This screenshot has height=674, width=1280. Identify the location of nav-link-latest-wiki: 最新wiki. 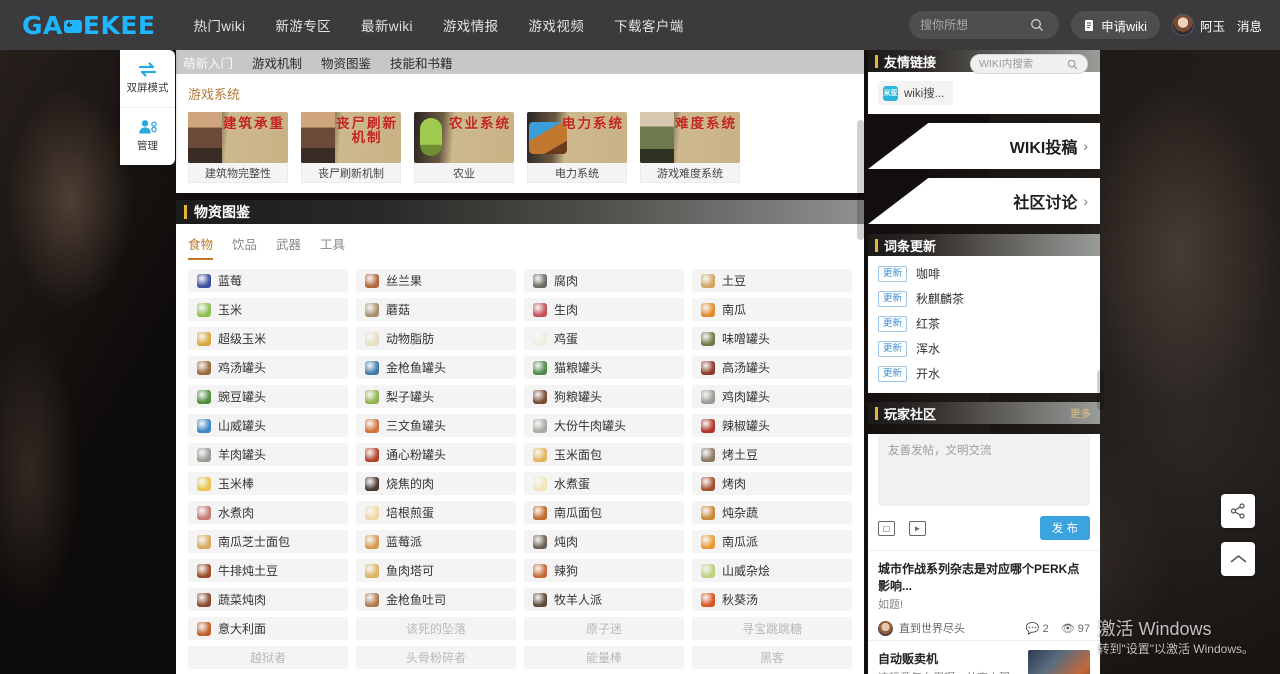
(387, 25).